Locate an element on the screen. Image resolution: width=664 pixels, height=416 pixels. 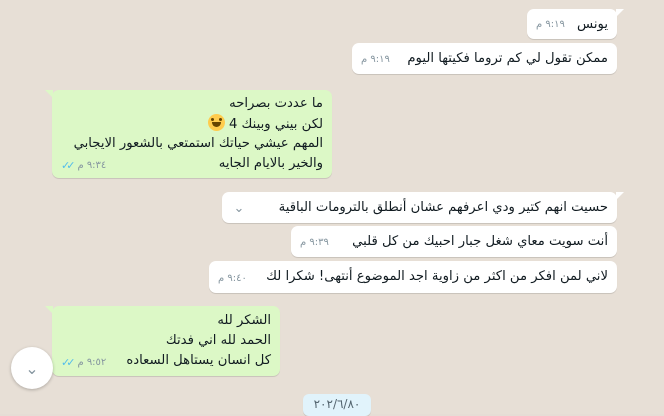
message-text: يونس is located at coordinates (592, 24).